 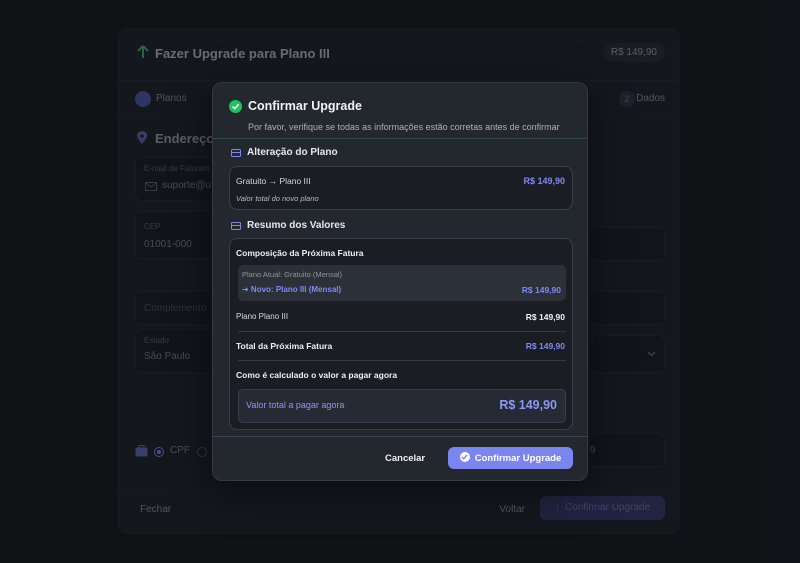 What do you see at coordinates (273, 181) in the screenshot?
I see `plan-transition: Gratuito → Plano III` at bounding box center [273, 181].